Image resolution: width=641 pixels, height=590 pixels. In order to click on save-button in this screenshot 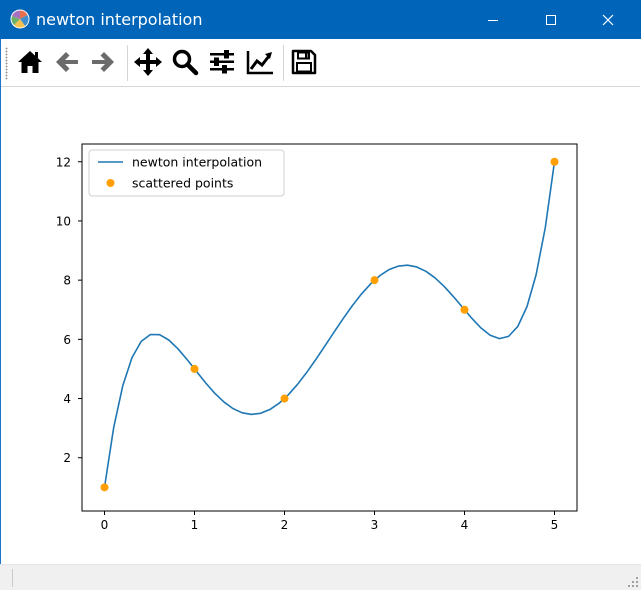, I will do `click(304, 62)`.